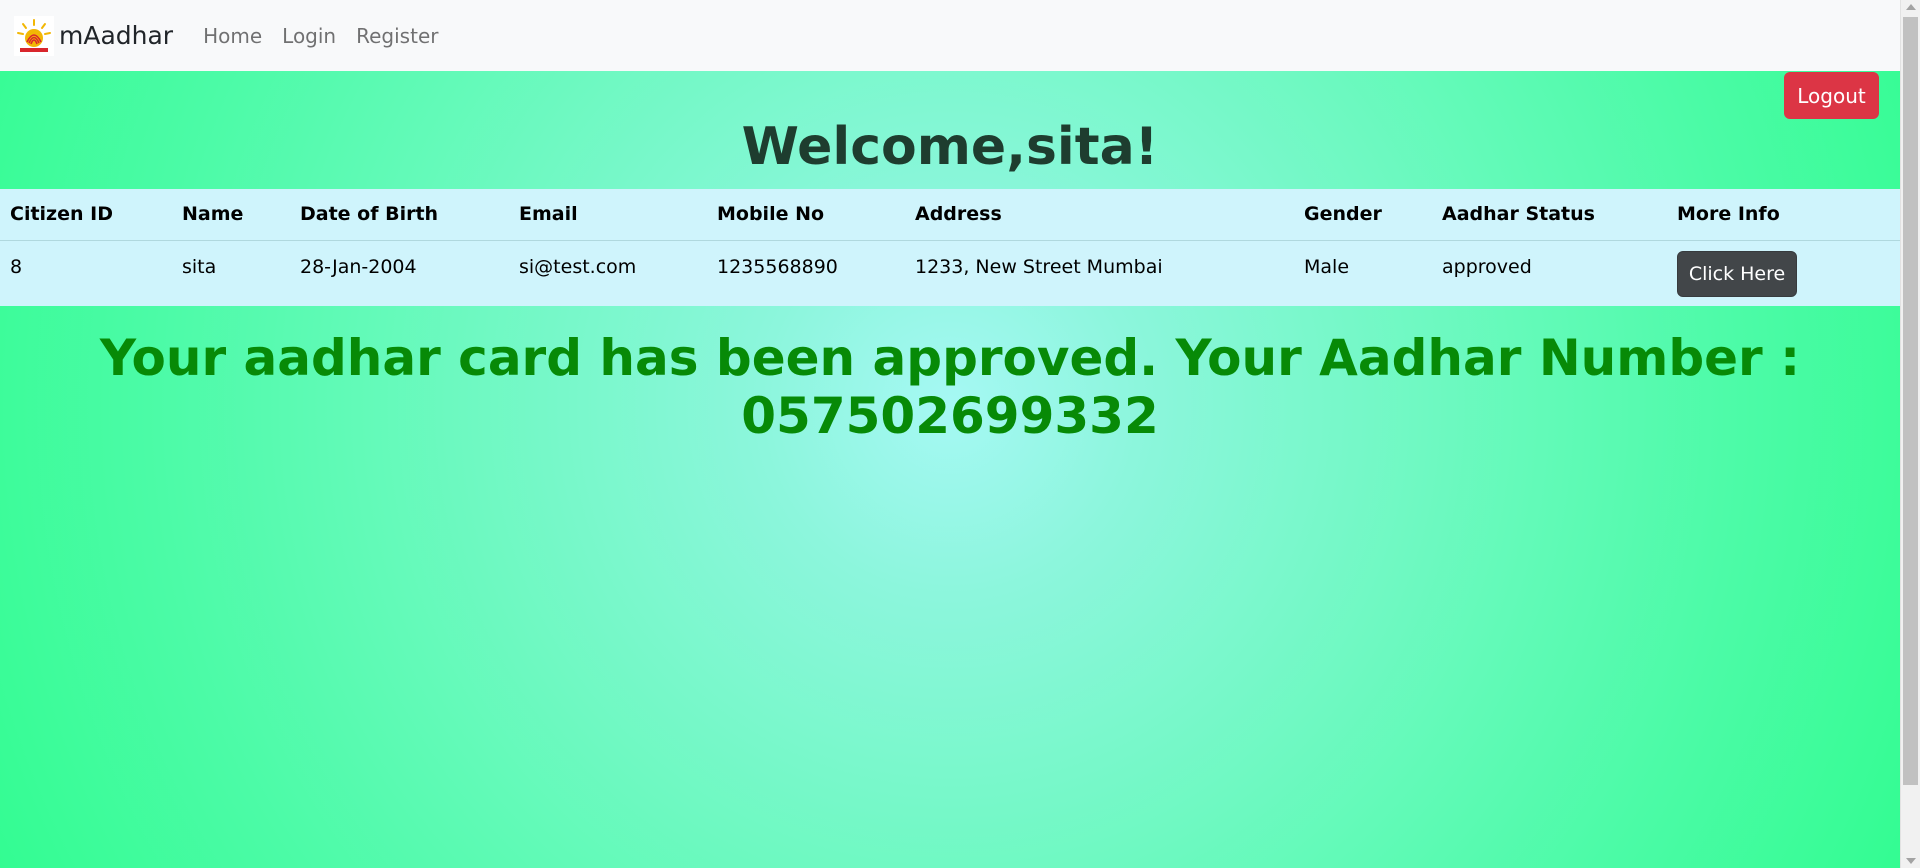 The width and height of the screenshot is (1920, 868). Describe the element at coordinates (578, 266) in the screenshot. I see `cell-email: si@test.com` at that location.